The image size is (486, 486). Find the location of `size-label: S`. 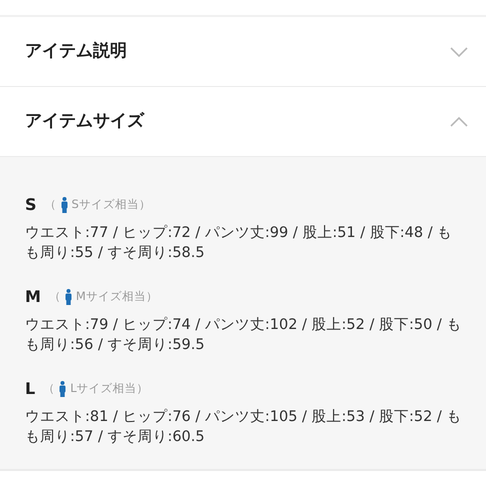

size-label: S is located at coordinates (31, 205).